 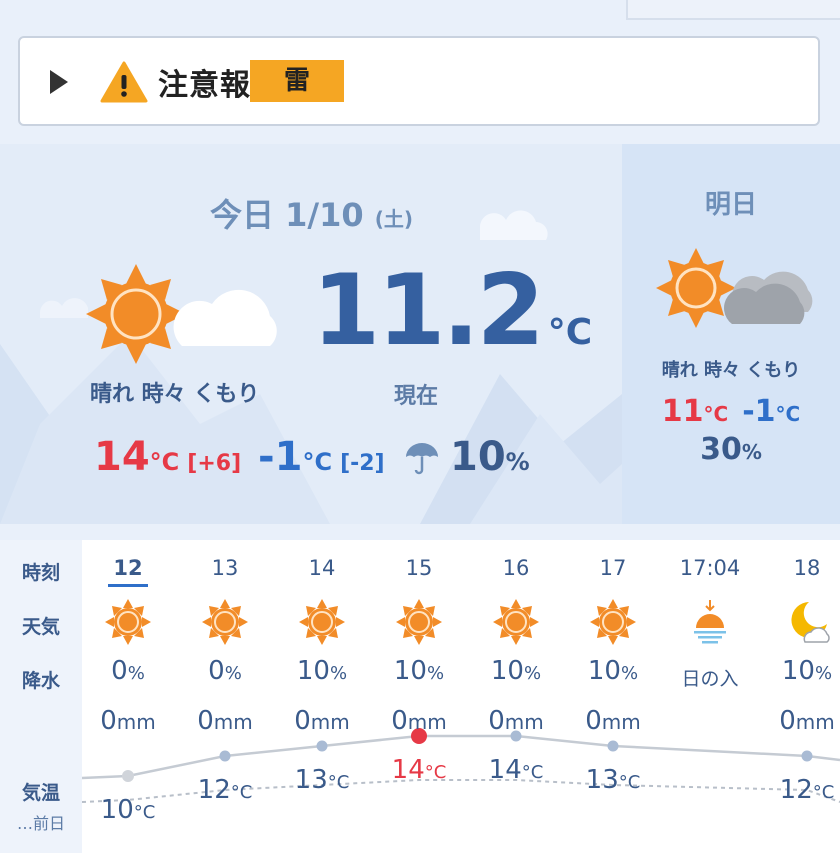 What do you see at coordinates (716, 414) in the screenshot?
I see `tomorrow-max-unit: °C` at bounding box center [716, 414].